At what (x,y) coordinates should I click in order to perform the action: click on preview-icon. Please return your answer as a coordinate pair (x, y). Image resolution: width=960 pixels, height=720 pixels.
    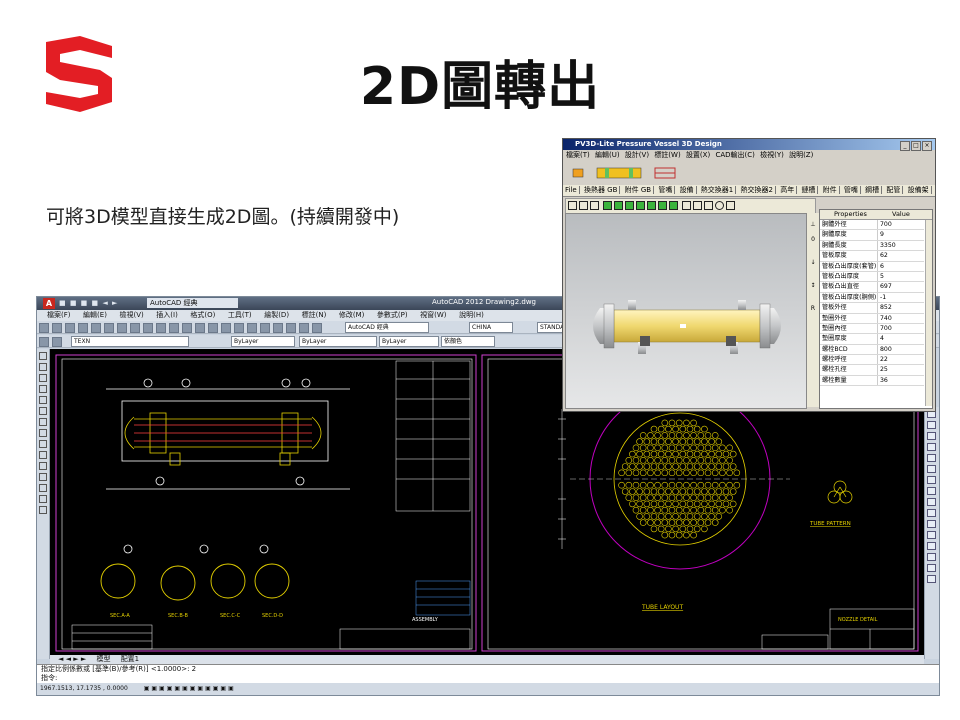
    Looking at the image, I should click on (96, 328).